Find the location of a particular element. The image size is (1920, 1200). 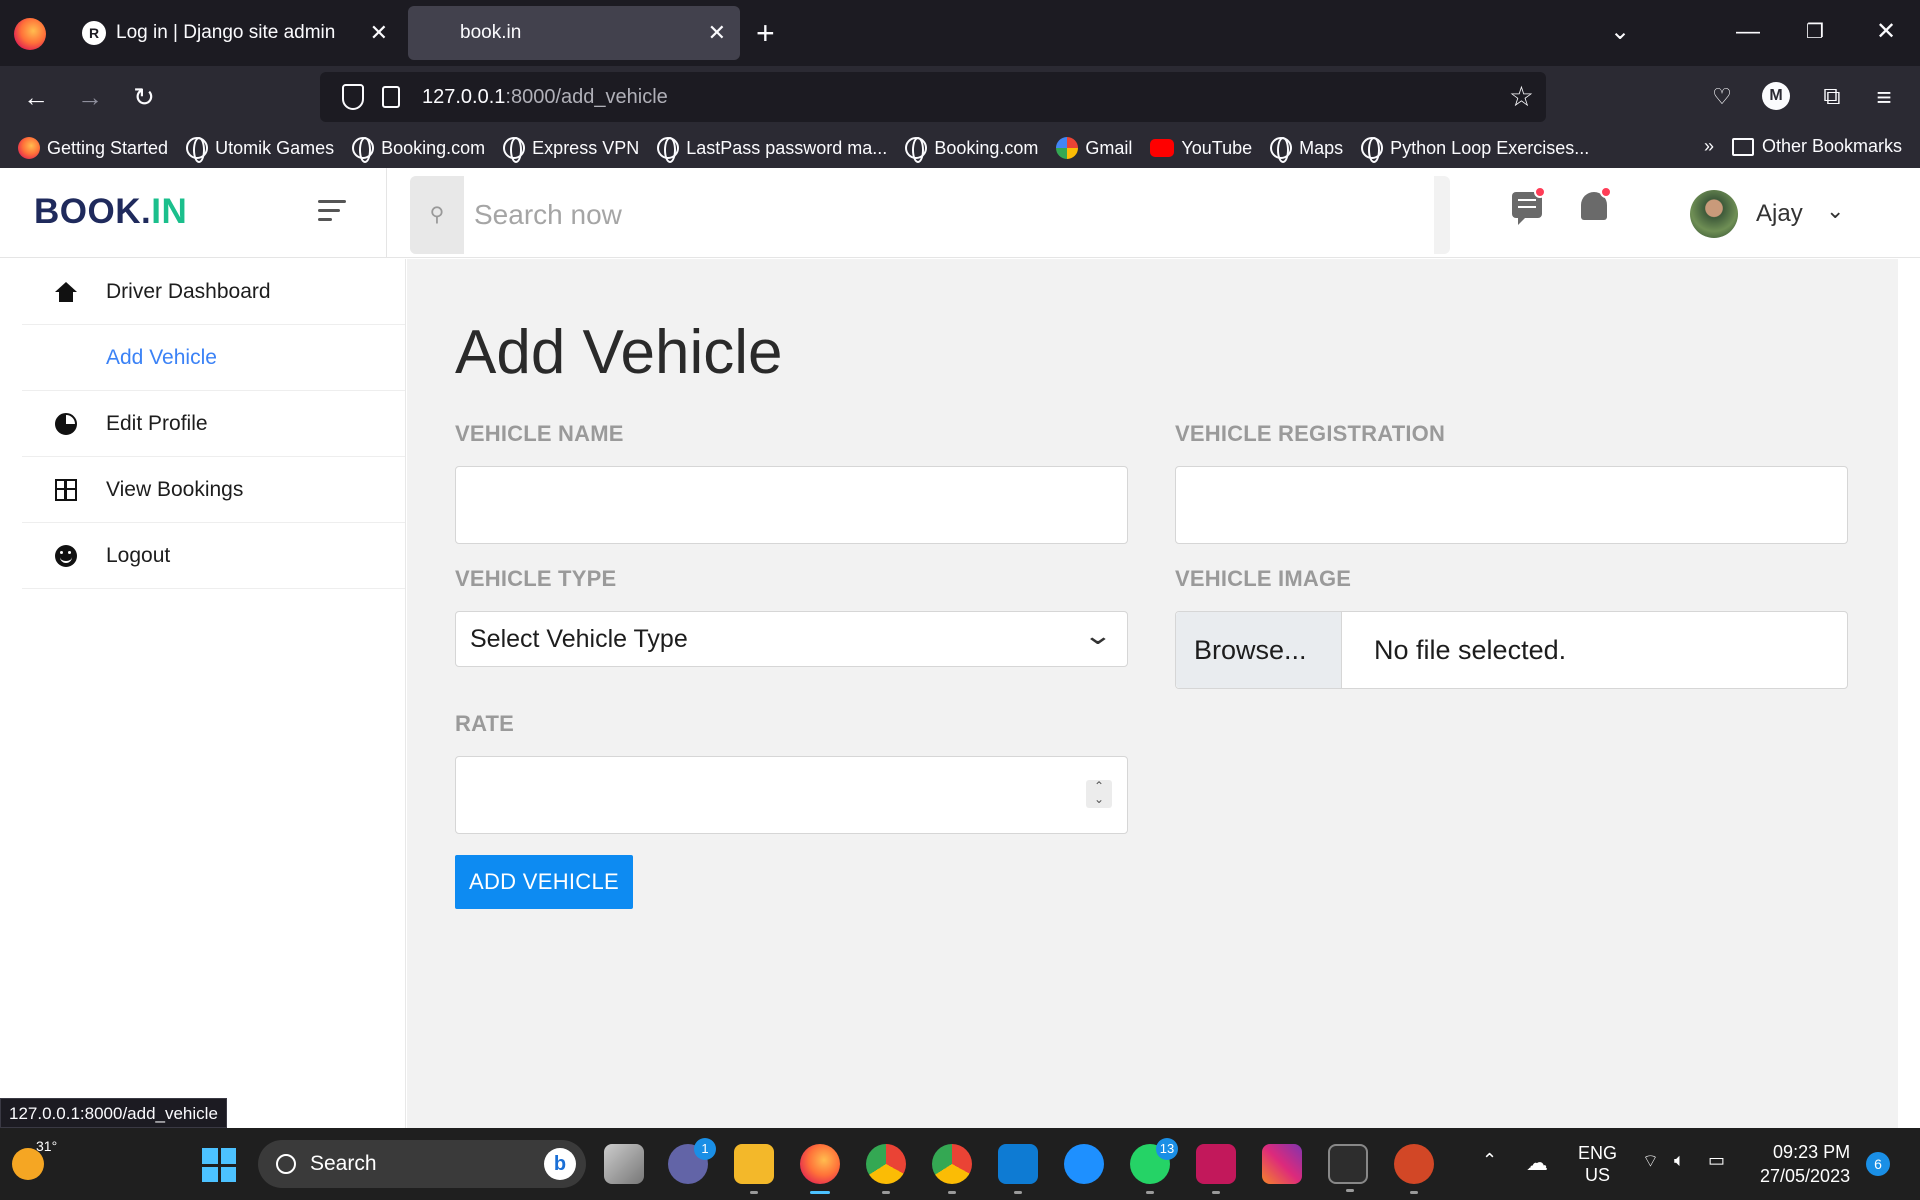

add-vehicle-button: ADD VEHICLE is located at coordinates (544, 882).